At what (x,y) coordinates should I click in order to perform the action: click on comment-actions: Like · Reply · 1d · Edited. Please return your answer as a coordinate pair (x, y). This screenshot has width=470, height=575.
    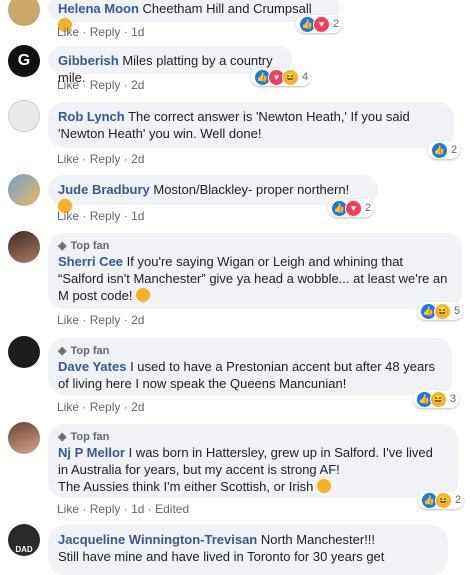
    Looking at the image, I should click on (123, 509).